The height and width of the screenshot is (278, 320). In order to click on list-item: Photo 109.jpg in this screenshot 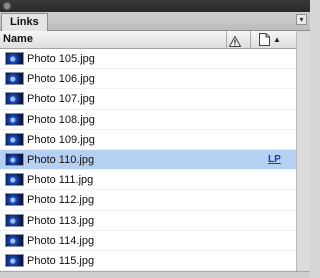, I will do `click(148, 140)`.